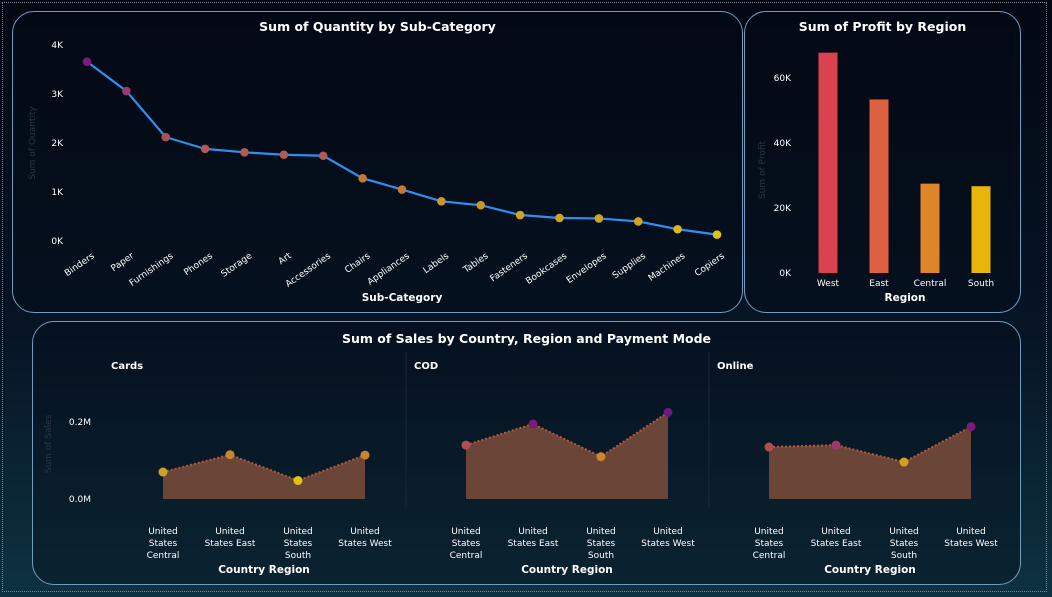 This screenshot has height=597, width=1052. Describe the element at coordinates (127, 366) in the screenshot. I see `facet-title: Cards` at that location.